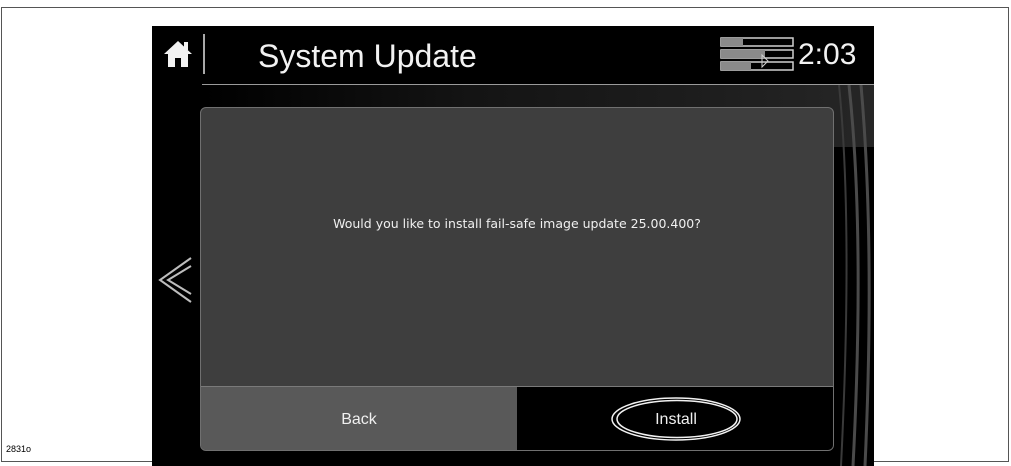  Describe the element at coordinates (204, 54) in the screenshot. I see `header-divider` at that location.